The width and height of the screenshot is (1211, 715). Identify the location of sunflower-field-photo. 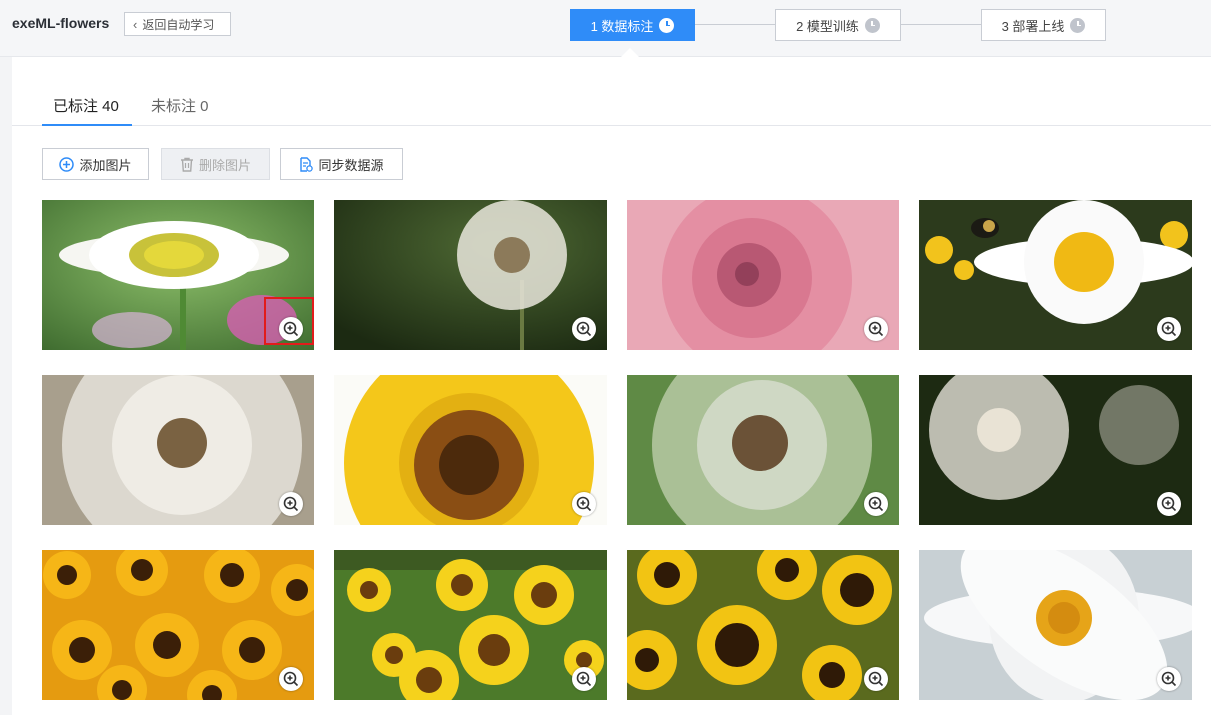
(470, 625).